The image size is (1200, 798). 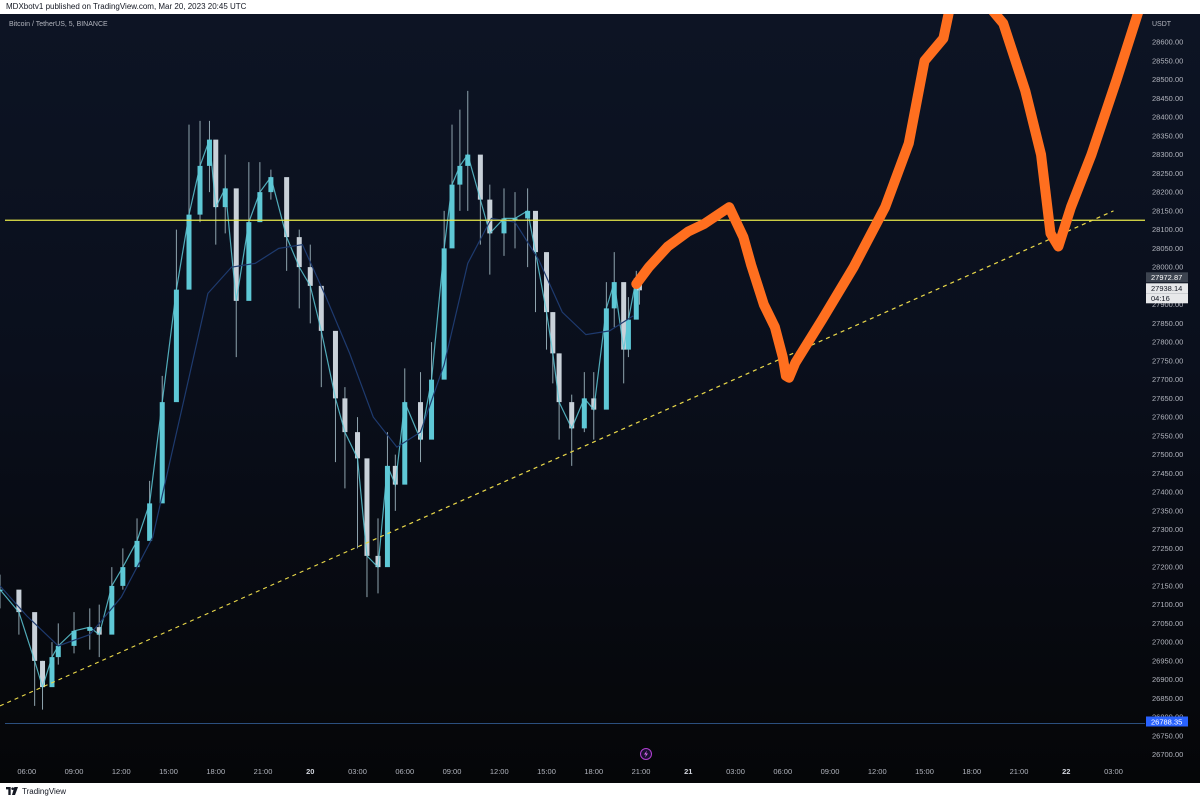 What do you see at coordinates (1167, 173) in the screenshot?
I see `price-tick-label: 28250.00` at bounding box center [1167, 173].